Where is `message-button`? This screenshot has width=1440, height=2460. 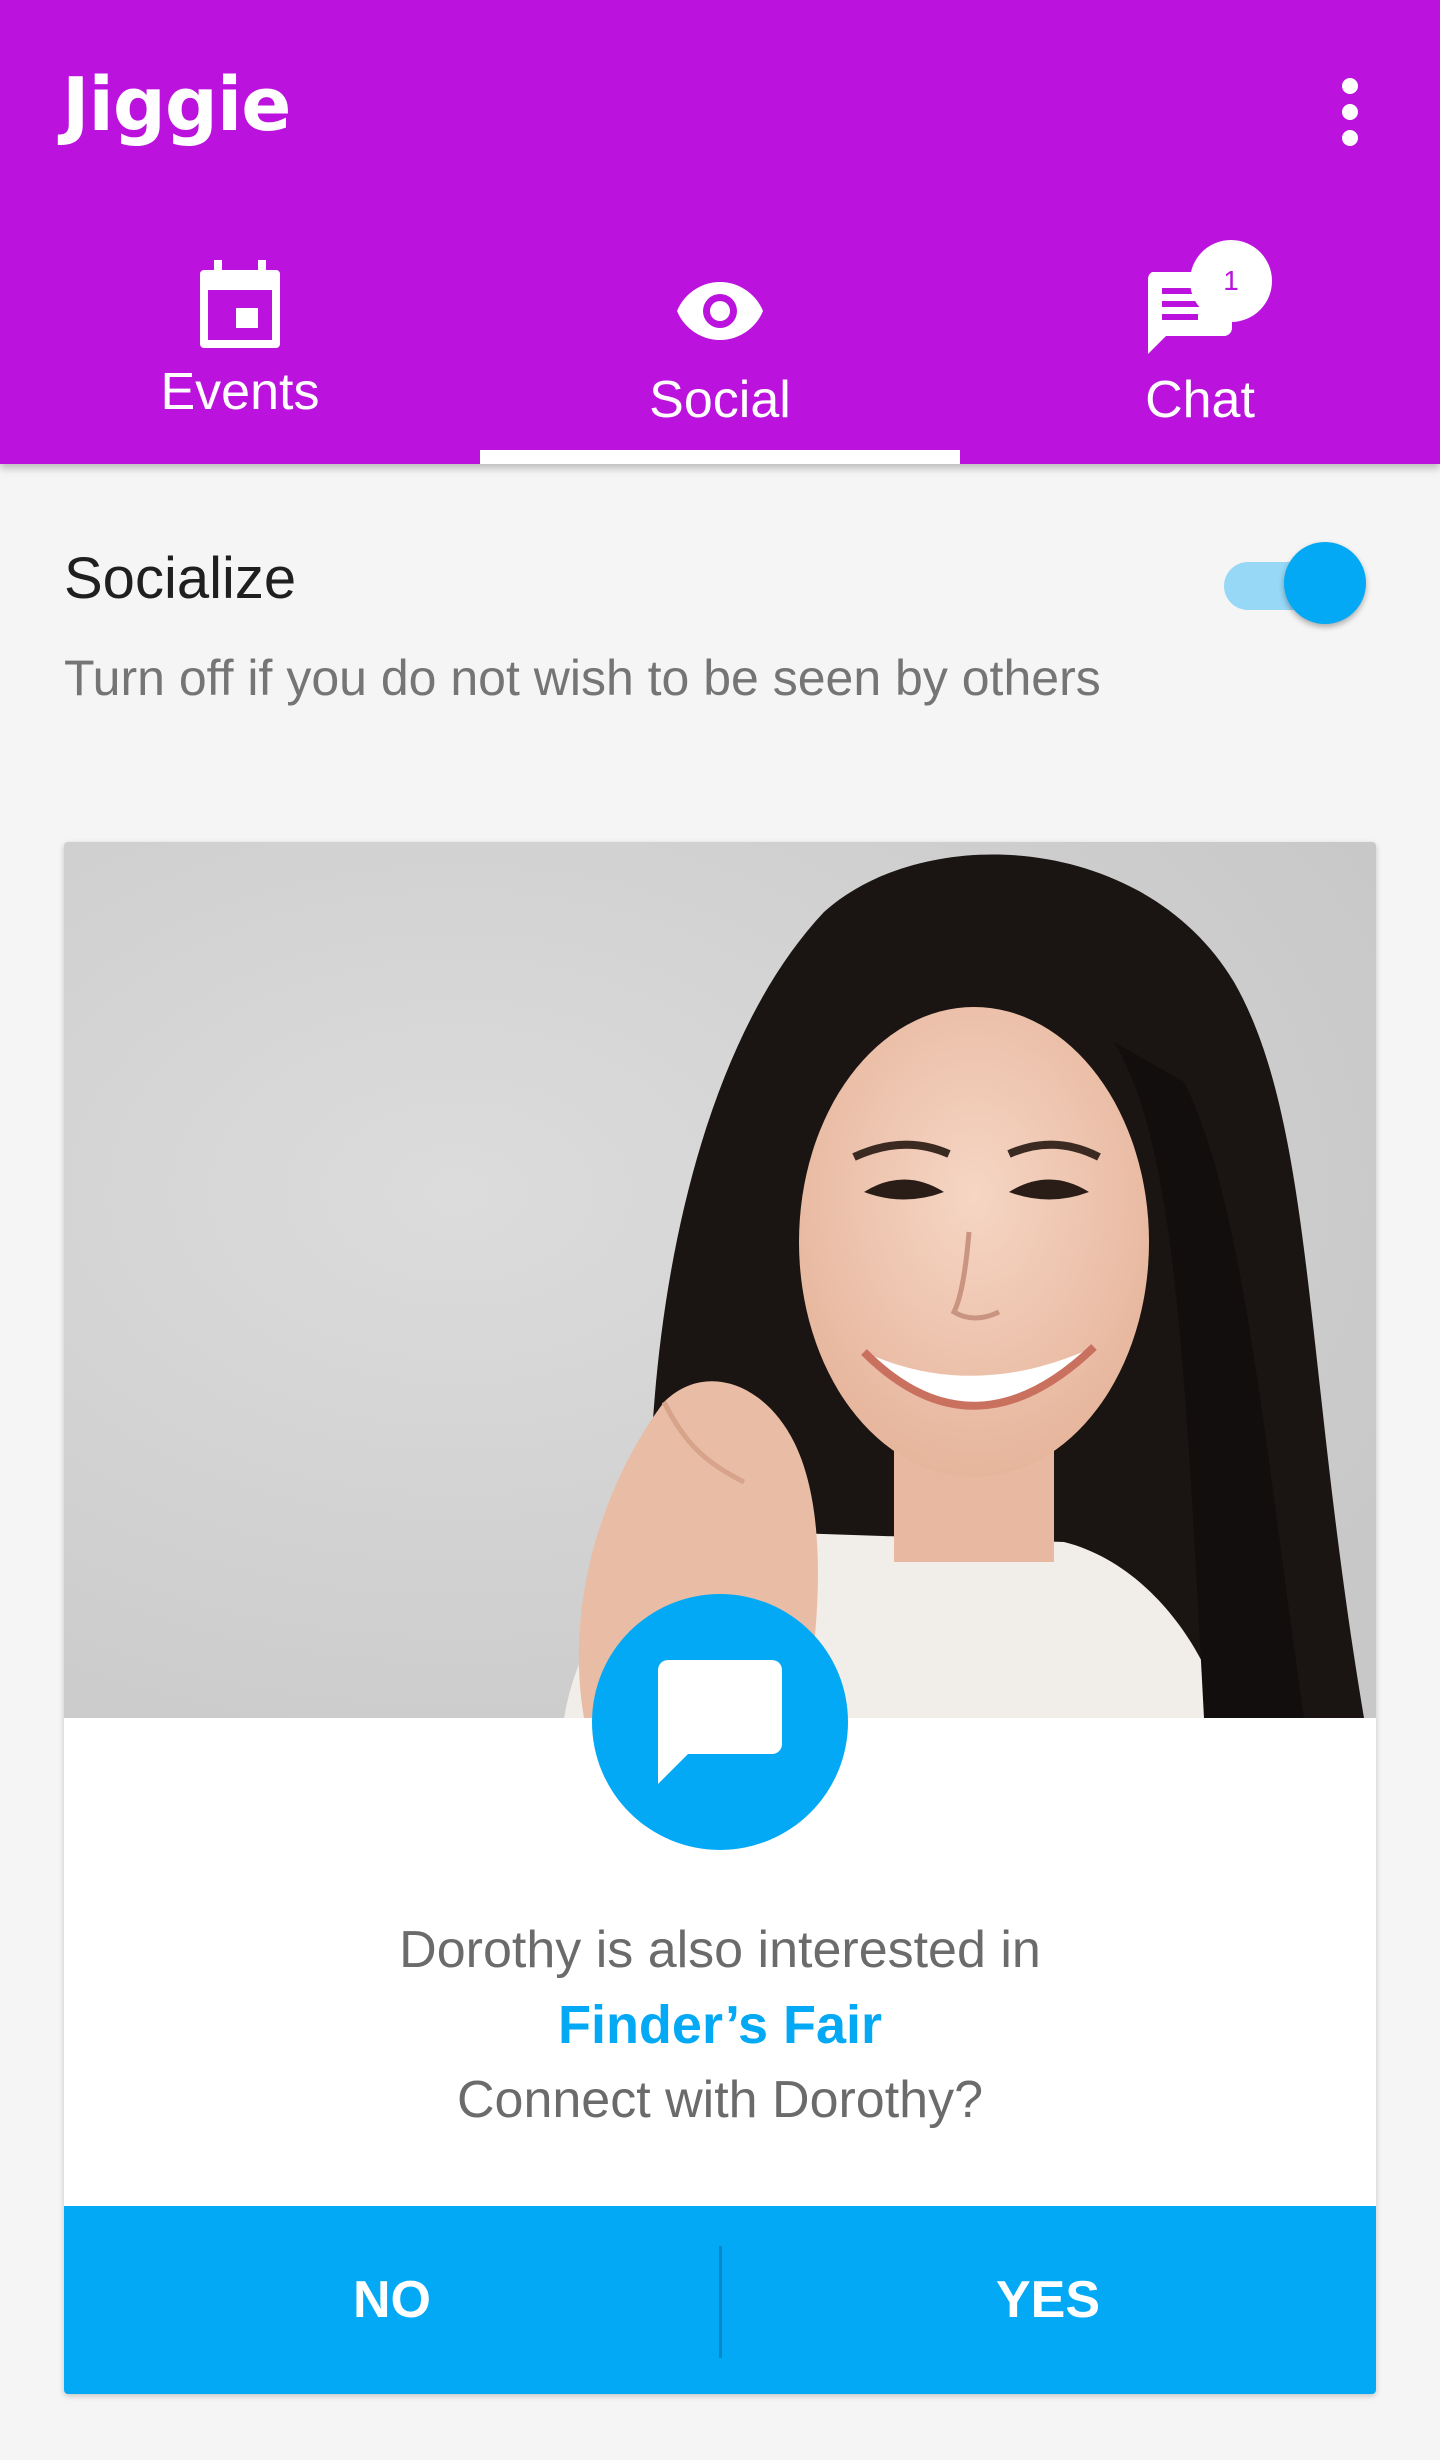 message-button is located at coordinates (720, 1722).